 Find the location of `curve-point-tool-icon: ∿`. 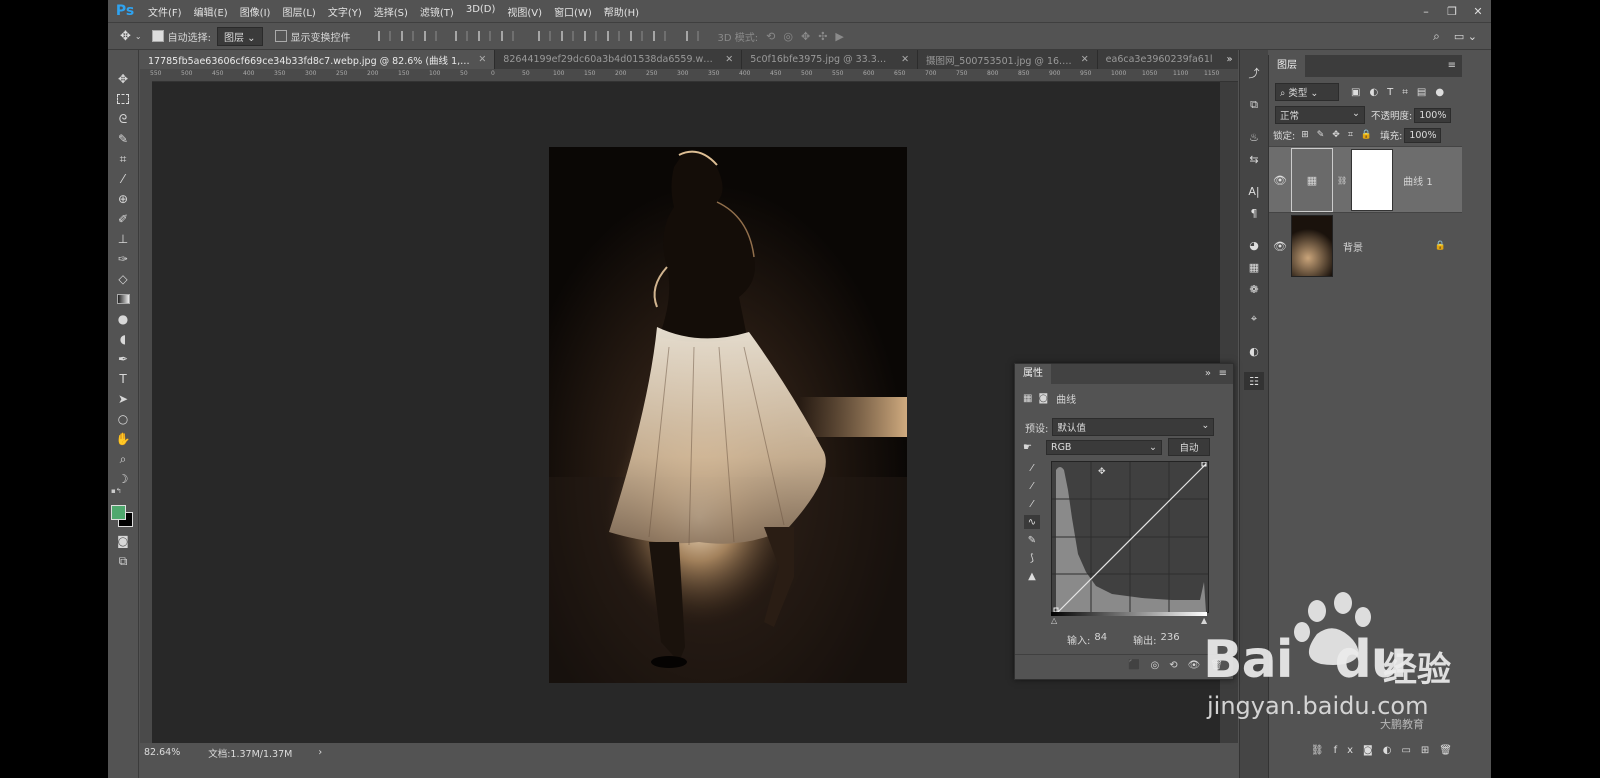

curve-point-tool-icon: ∿ is located at coordinates (1032, 522).